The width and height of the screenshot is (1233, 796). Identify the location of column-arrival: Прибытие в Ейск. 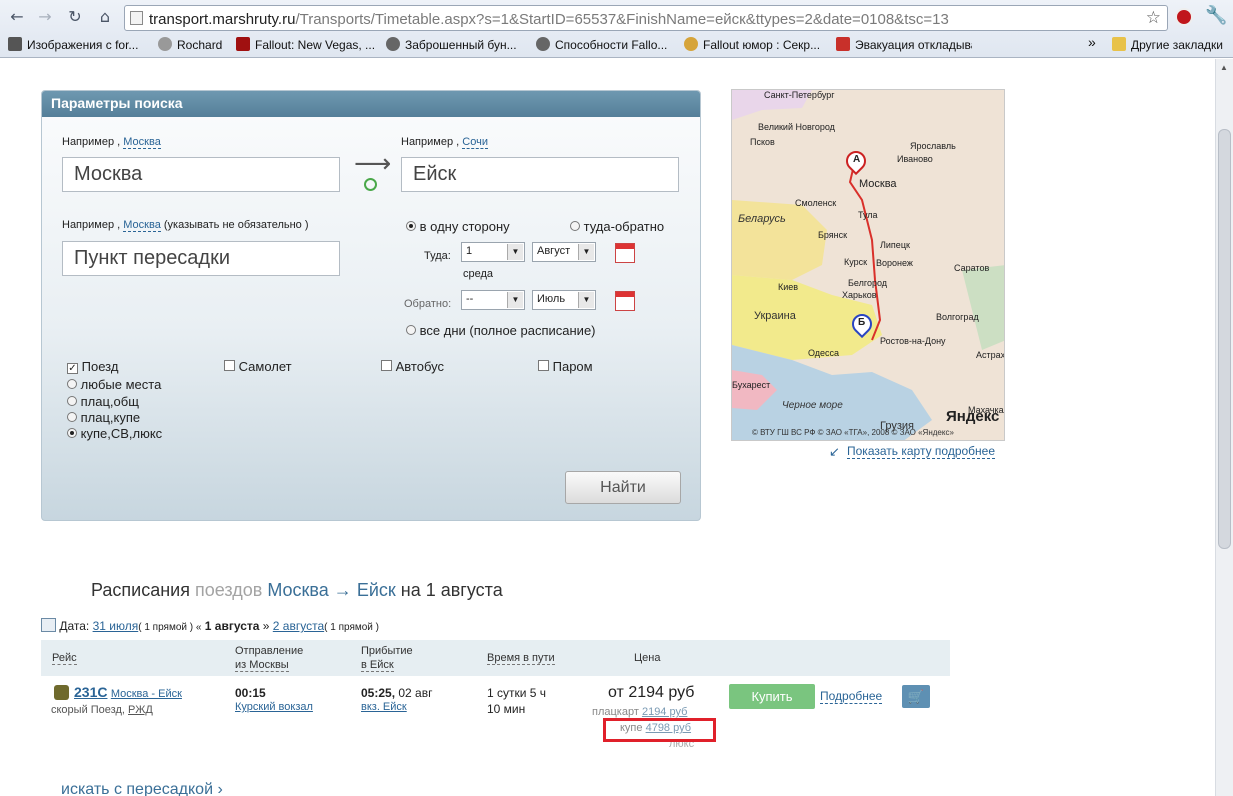
(387, 658).